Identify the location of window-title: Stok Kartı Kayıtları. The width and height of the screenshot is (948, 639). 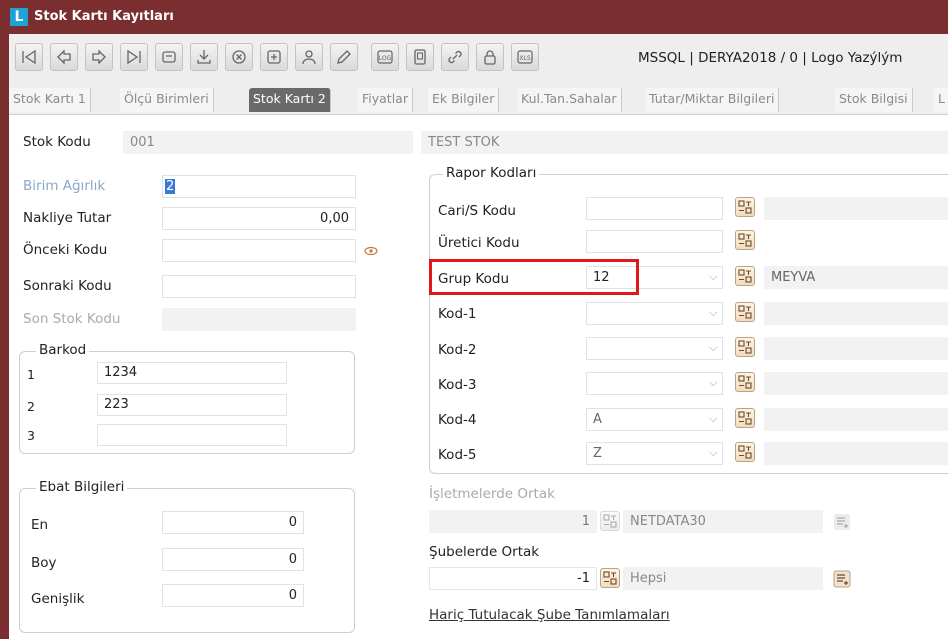
(104, 16).